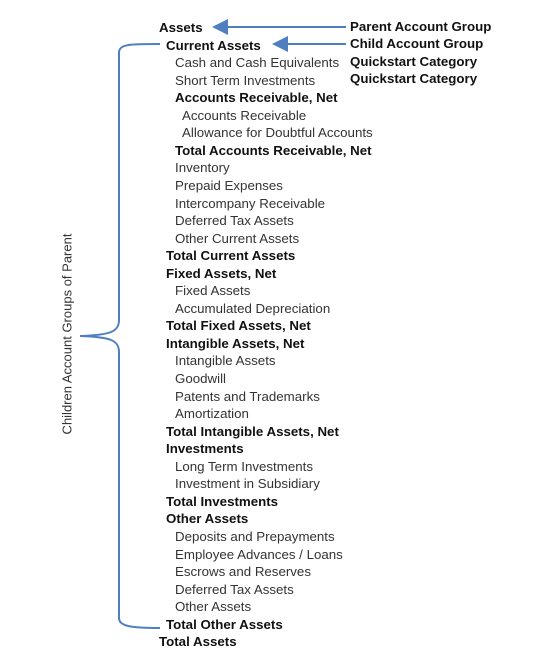  Describe the element at coordinates (421, 26) in the screenshot. I see `parent-account-group-label: Parent Account Group` at that location.